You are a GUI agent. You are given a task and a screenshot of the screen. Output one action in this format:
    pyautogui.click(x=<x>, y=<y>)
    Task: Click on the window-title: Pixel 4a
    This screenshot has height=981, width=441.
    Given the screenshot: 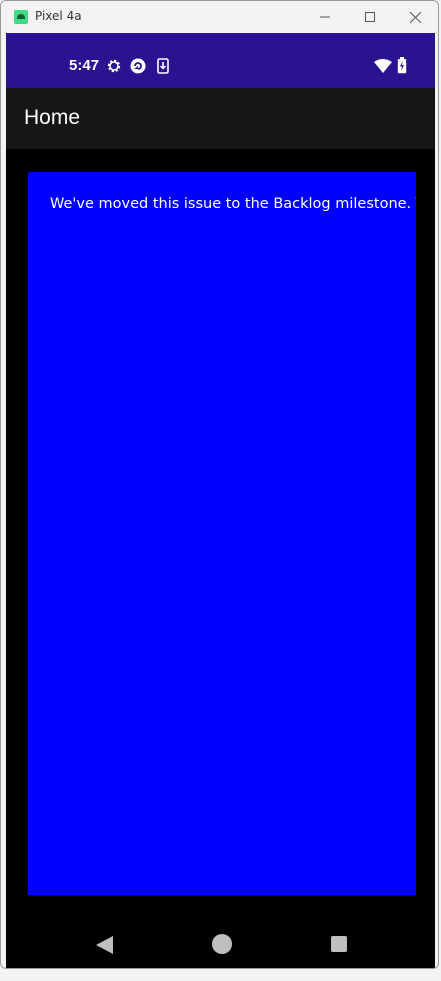 What is the action you would take?
    pyautogui.click(x=58, y=16)
    